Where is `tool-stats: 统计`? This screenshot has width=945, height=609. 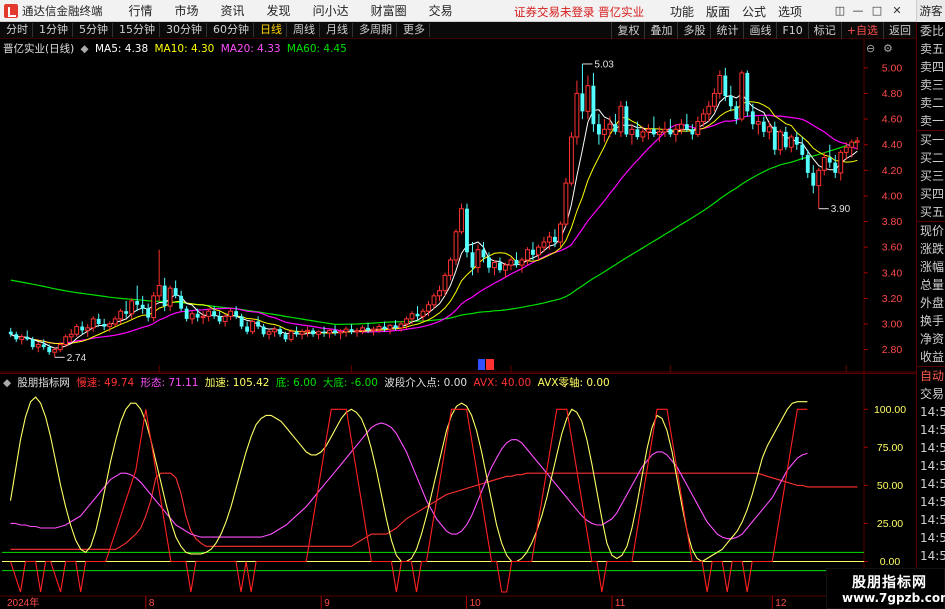 tool-stats: 统计 is located at coordinates (726, 30).